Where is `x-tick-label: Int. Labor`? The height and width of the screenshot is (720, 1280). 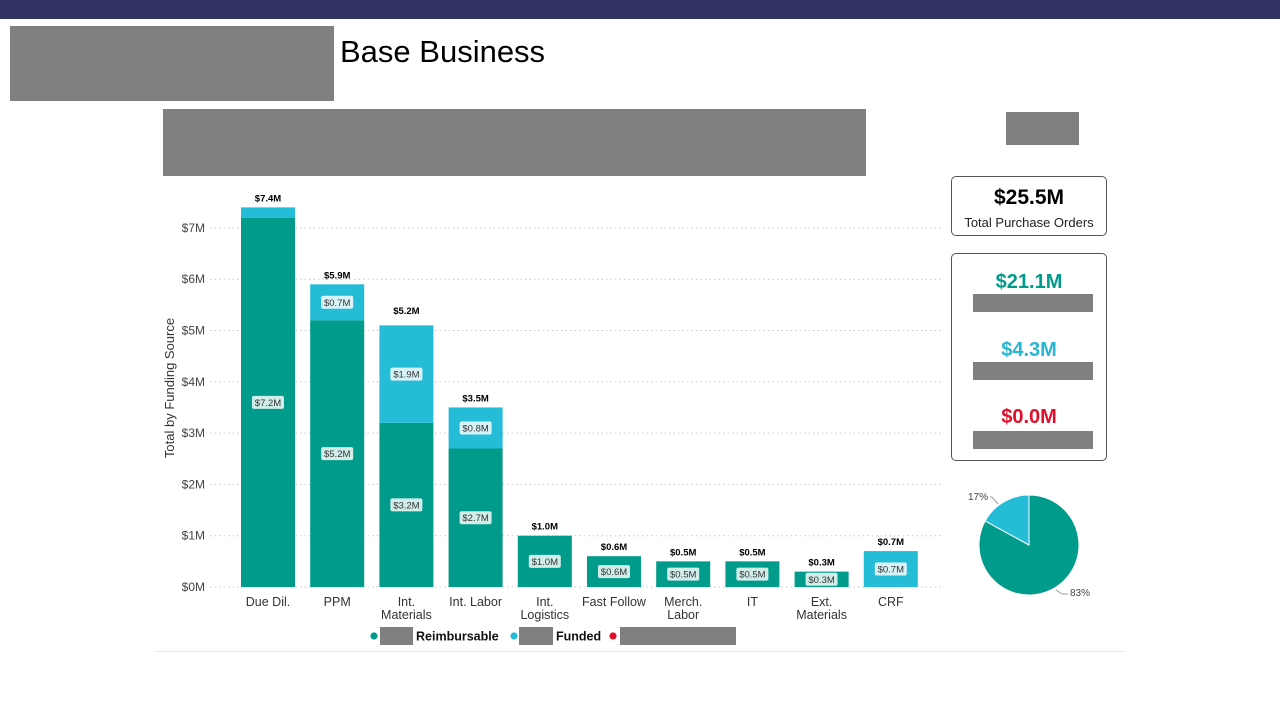
x-tick-label: Int. Labor is located at coordinates (475, 602).